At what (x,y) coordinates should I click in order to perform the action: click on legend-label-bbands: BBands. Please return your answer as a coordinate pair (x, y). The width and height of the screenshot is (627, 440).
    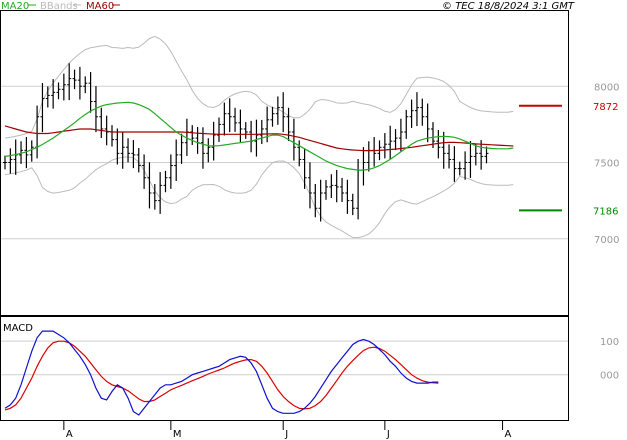
    Looking at the image, I should click on (59, 6).